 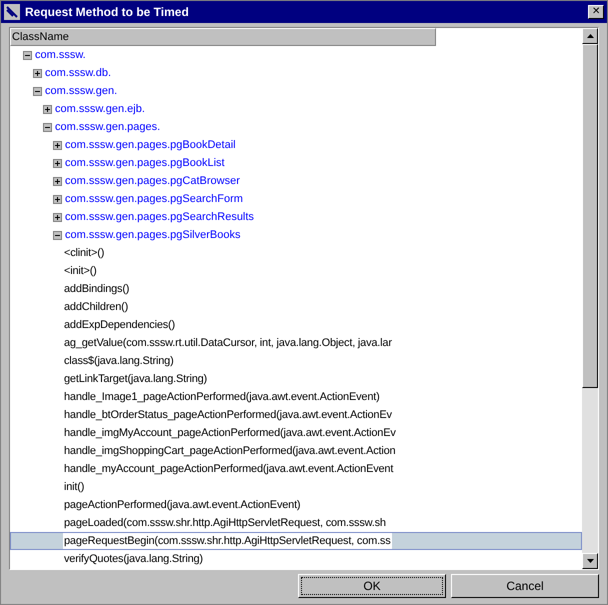 I want to click on cancel-button: Cancel, so click(x=525, y=586).